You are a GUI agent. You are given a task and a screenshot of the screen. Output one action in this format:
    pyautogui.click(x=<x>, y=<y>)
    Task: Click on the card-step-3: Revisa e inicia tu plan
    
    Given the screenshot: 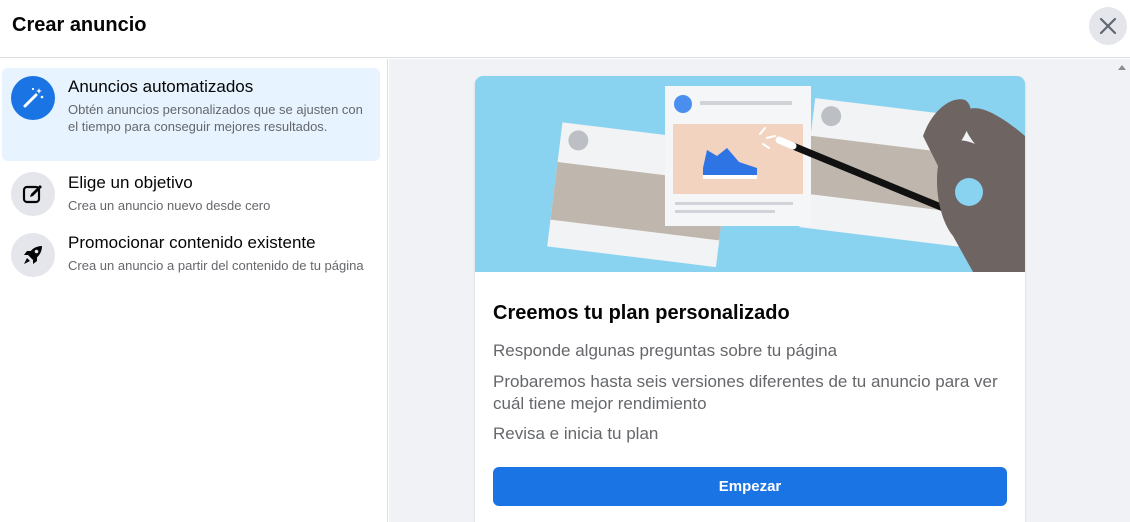 What is the action you would take?
    pyautogui.click(x=576, y=433)
    